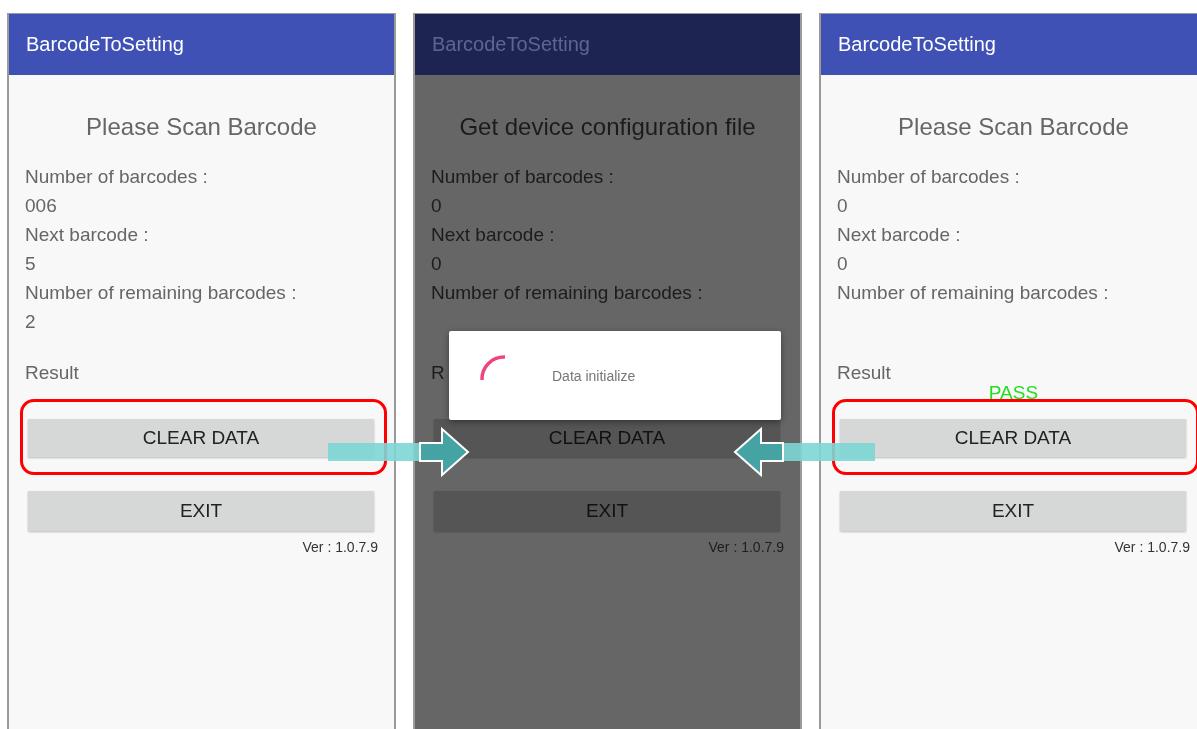 The width and height of the screenshot is (1197, 729). Describe the element at coordinates (30, 321) in the screenshot. I see `field-value: 2` at that location.